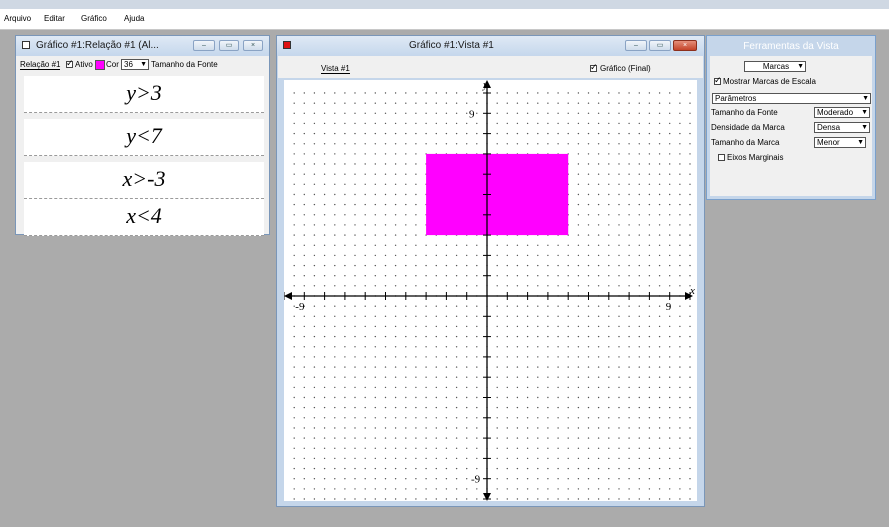 The image size is (889, 527). I want to click on menu-arquivo: Arquivo, so click(17, 18).